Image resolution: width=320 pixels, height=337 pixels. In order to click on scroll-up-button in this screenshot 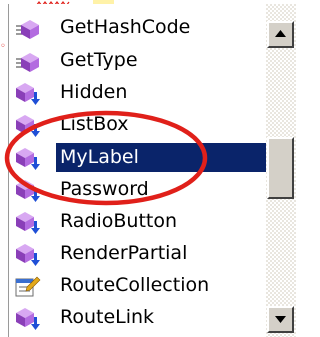, I will do `click(280, 34)`.